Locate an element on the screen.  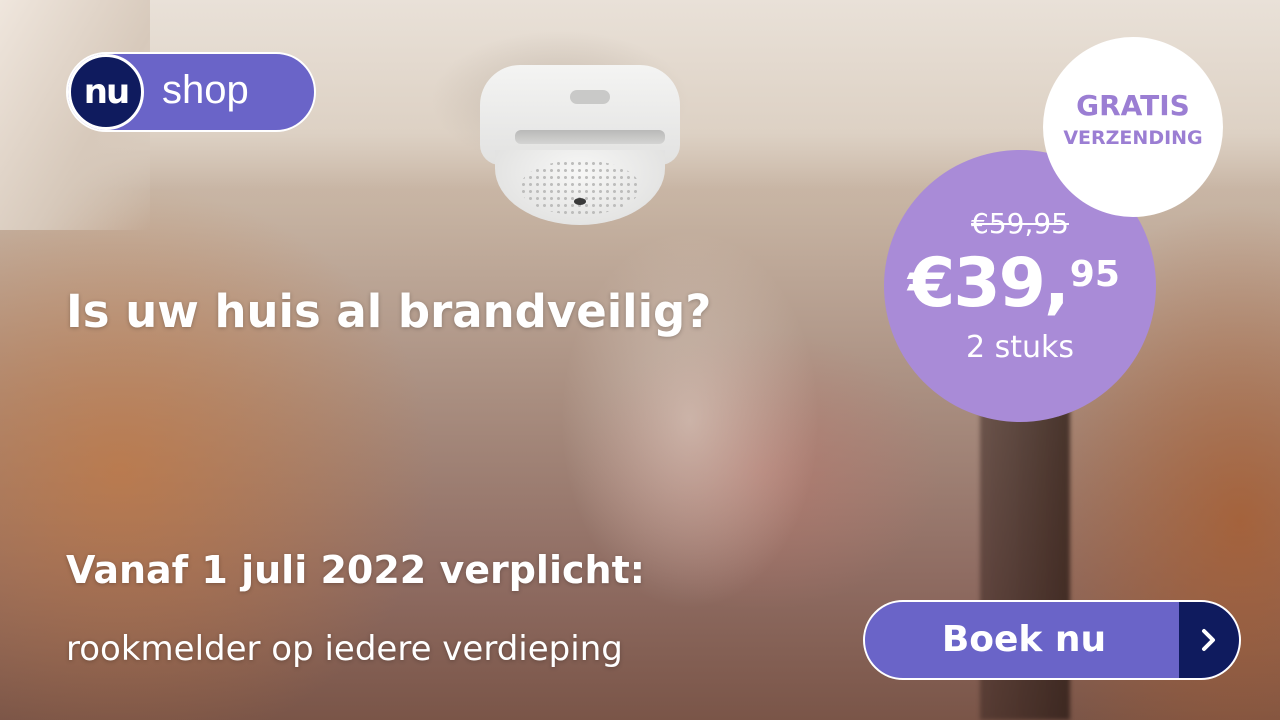
subheadline: Vanaf 1 juli 2022 verplicht: is located at coordinates (355, 570).